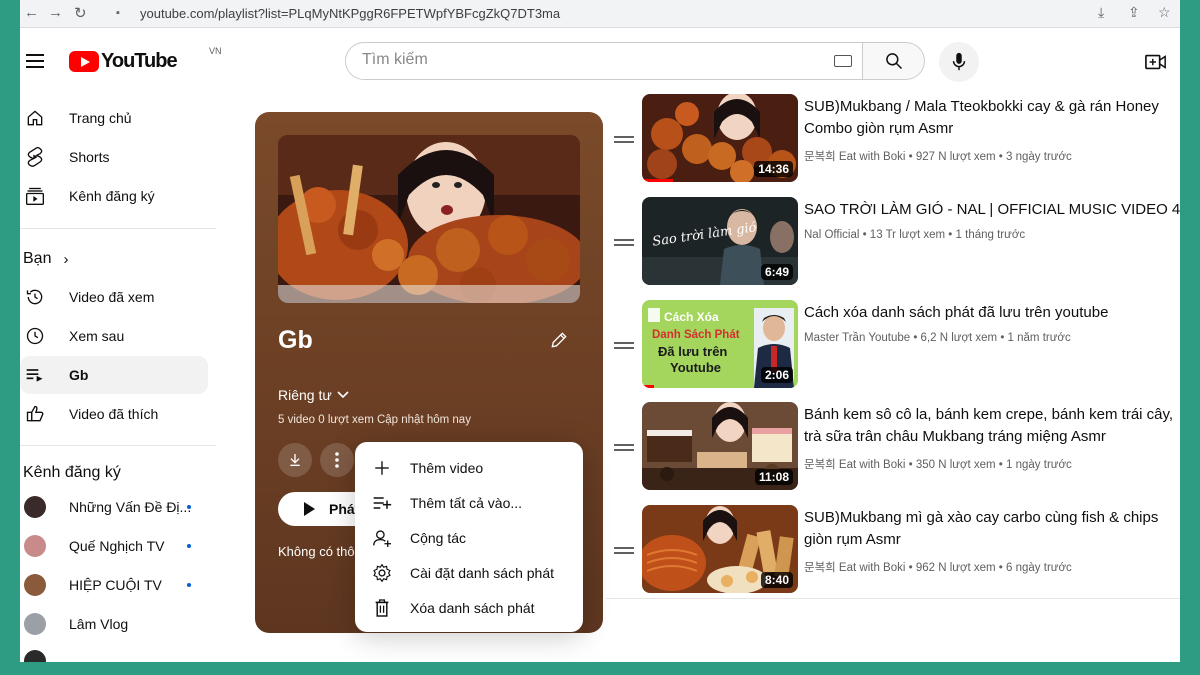 This screenshot has width=1200, height=675. What do you see at coordinates (894, 61) in the screenshot?
I see `search-button` at bounding box center [894, 61].